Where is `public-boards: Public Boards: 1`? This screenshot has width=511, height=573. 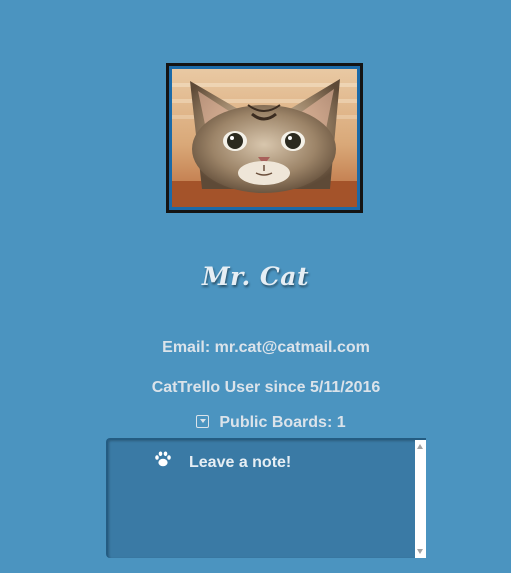
public-boards: Public Boards: 1 is located at coordinates (255, 423).